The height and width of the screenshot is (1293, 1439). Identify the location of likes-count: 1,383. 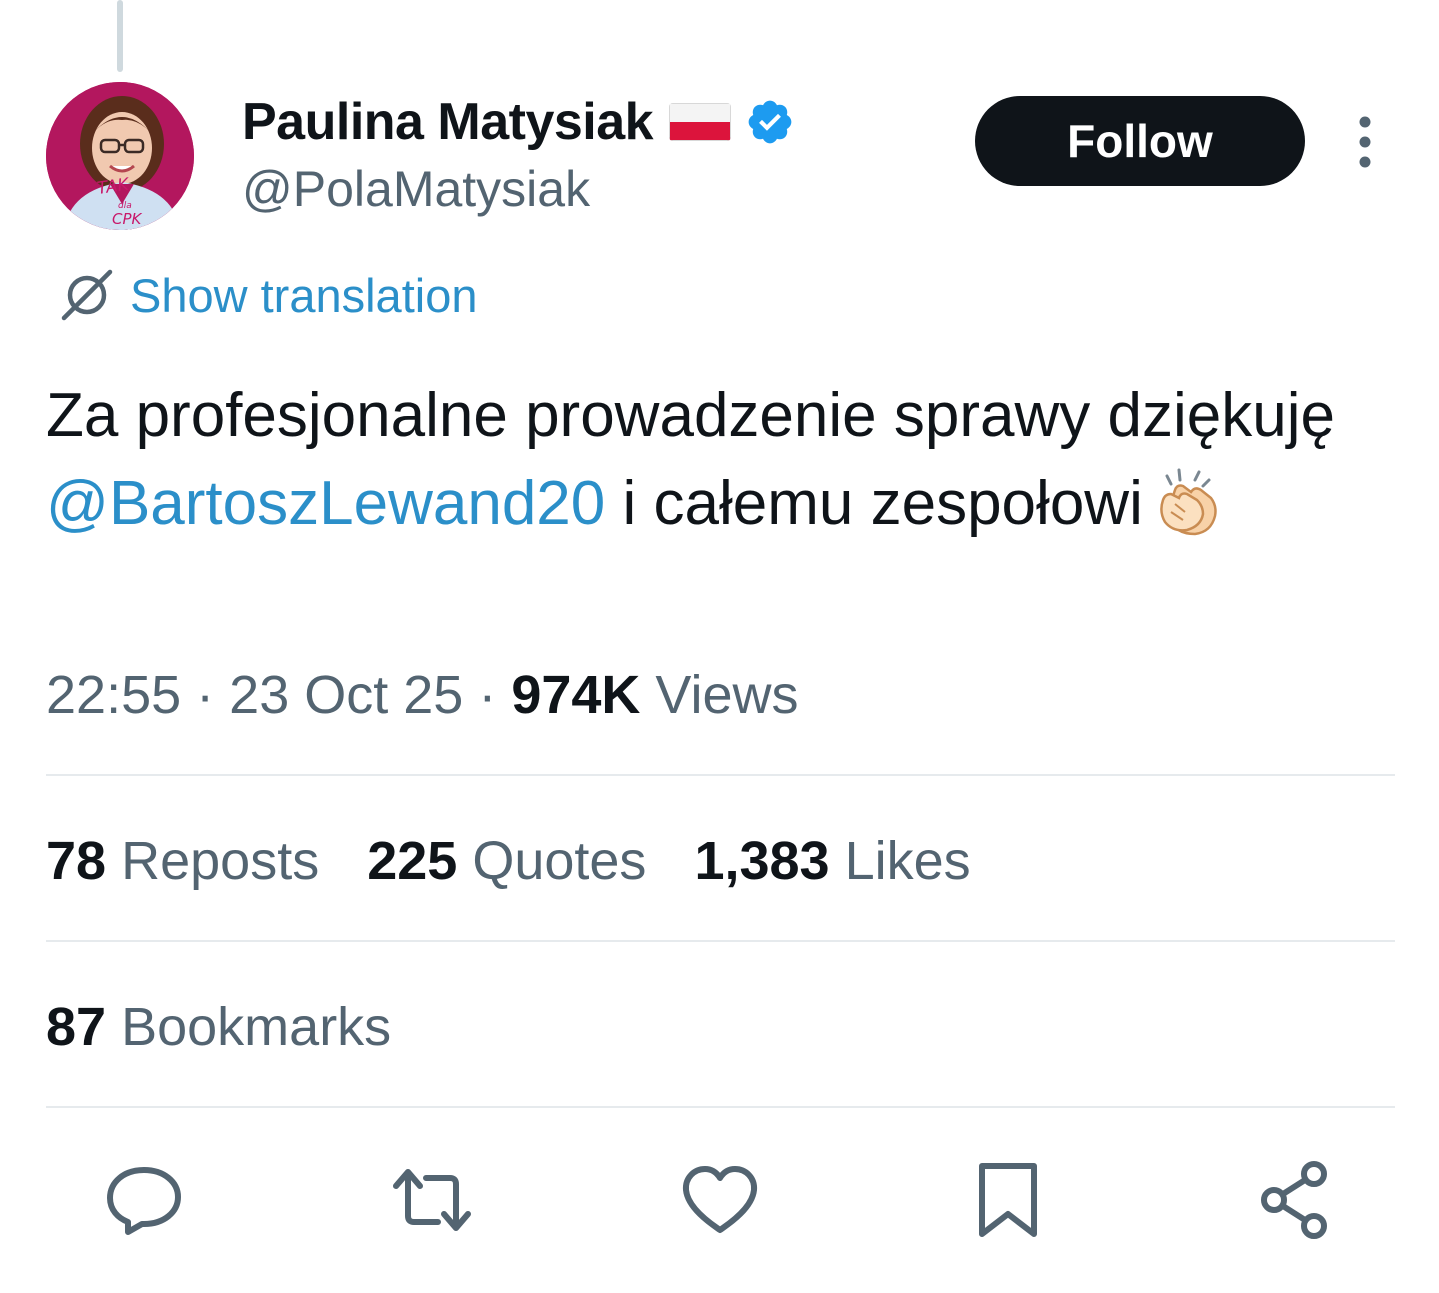
(762, 861).